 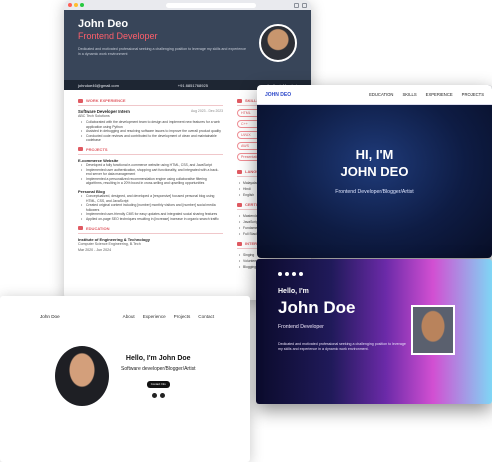 What do you see at coordinates (239, 171) in the screenshot?
I see `globe-icon` at bounding box center [239, 171].